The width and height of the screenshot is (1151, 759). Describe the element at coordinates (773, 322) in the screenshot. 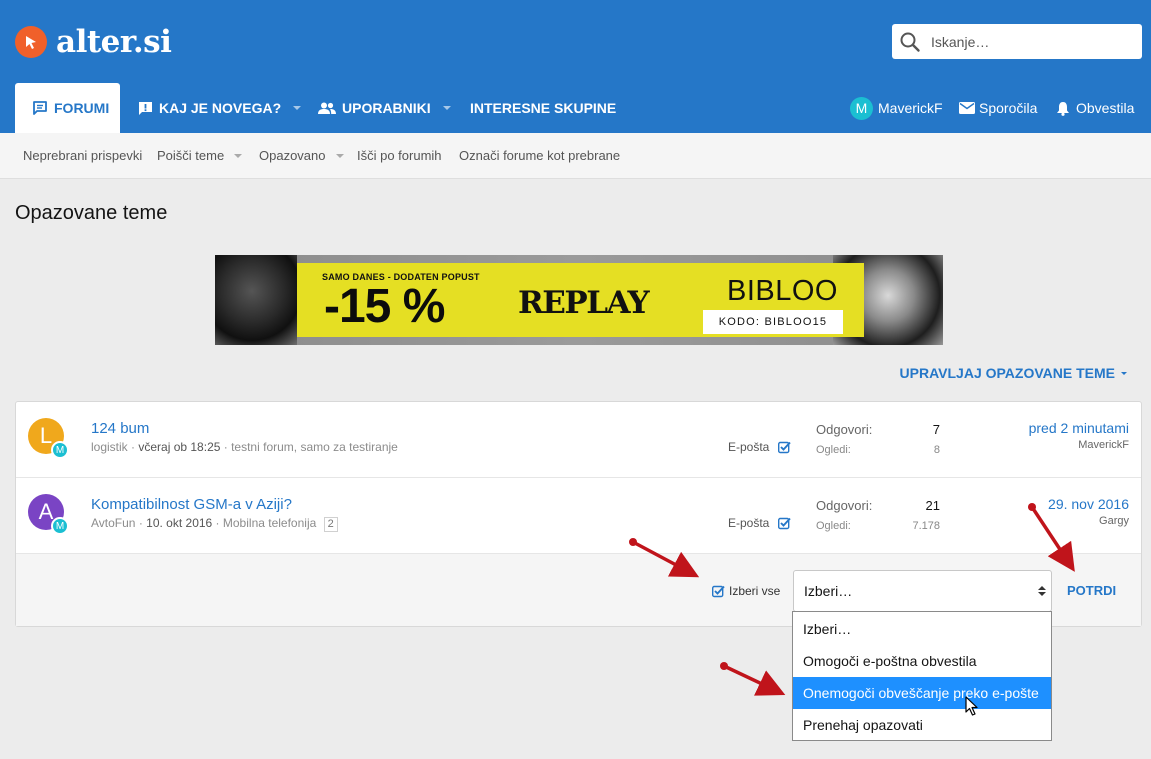

I see `banner-code: KODO: BIBLOO15` at that location.